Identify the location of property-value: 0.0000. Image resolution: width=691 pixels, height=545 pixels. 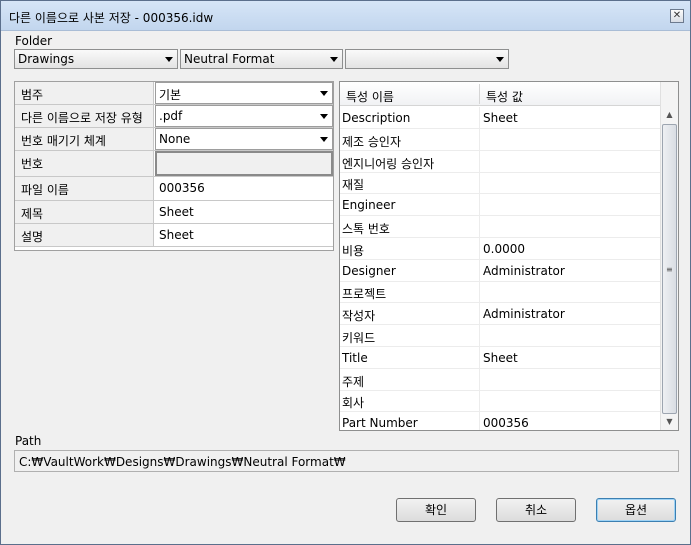
(504, 248).